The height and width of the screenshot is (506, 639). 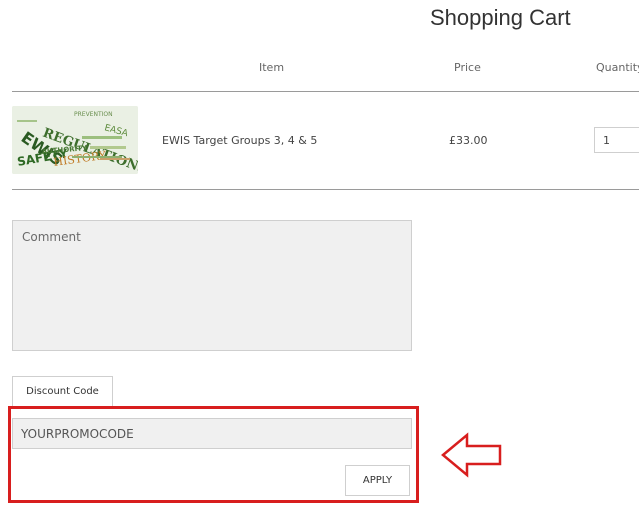 What do you see at coordinates (500, 17) in the screenshot?
I see `page-title: Shopping Cart` at bounding box center [500, 17].